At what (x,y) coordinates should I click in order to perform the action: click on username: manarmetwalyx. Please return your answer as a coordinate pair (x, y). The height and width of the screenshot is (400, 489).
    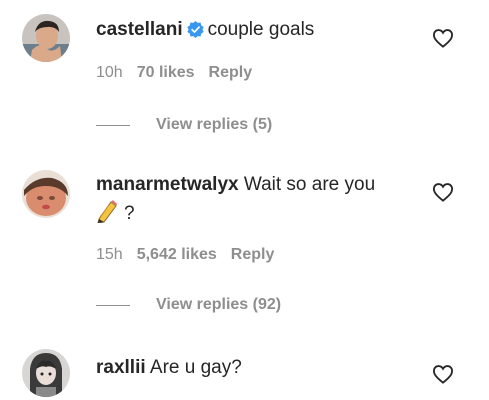
    Looking at the image, I should click on (167, 184).